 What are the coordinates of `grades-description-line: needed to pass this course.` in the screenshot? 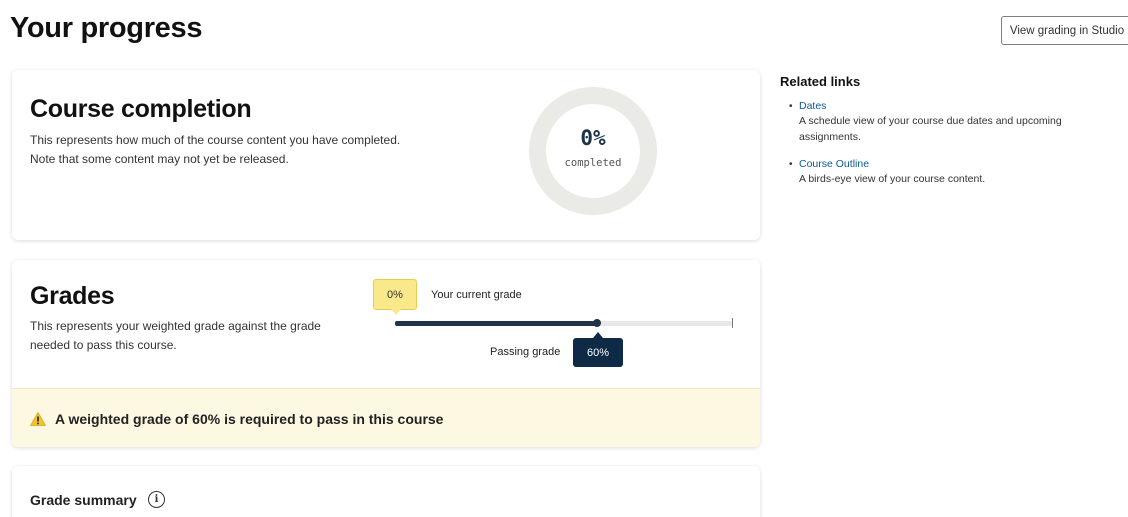 It's located at (103, 345).